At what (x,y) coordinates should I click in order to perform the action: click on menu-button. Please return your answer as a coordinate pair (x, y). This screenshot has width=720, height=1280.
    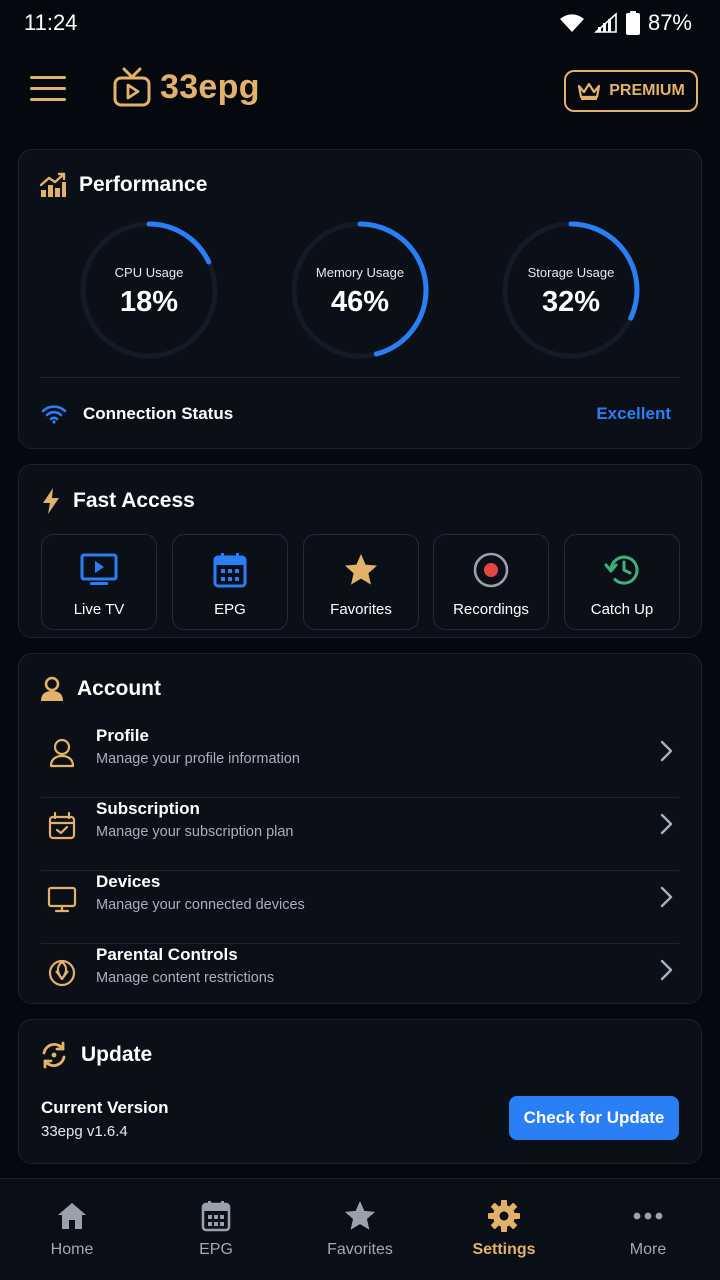
    Looking at the image, I should click on (48, 91).